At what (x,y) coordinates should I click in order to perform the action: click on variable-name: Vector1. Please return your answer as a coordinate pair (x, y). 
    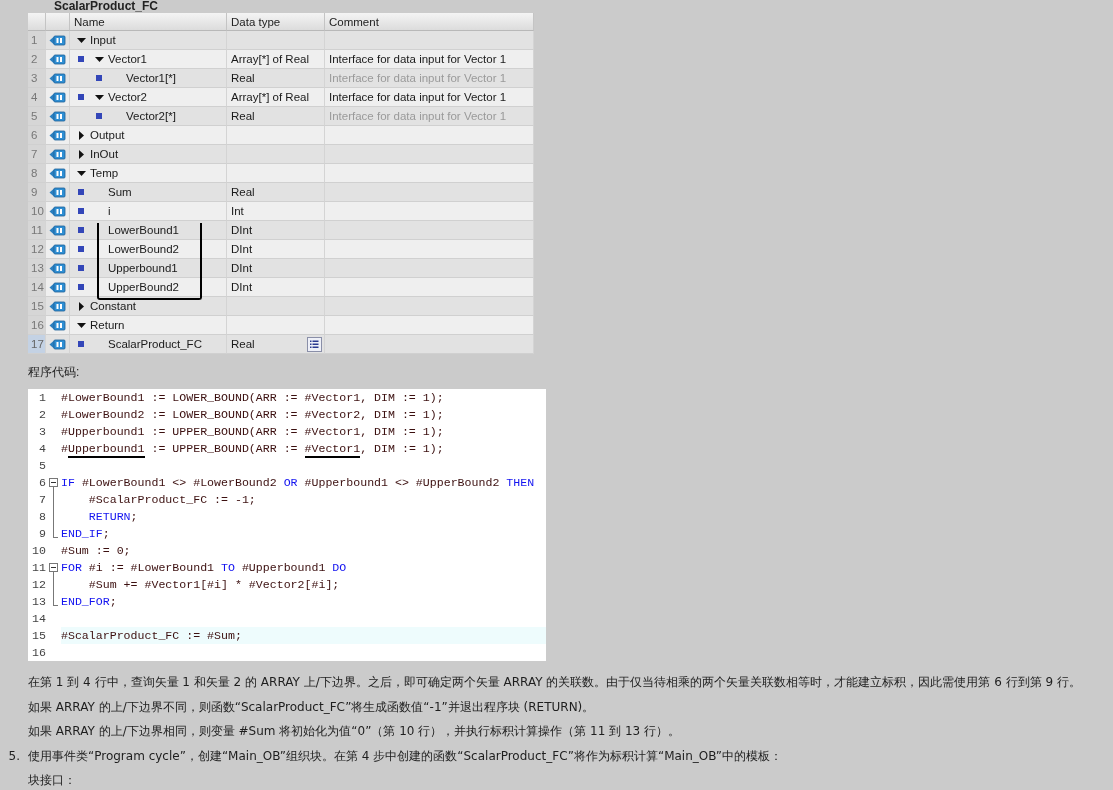
    Looking at the image, I should click on (127, 59).